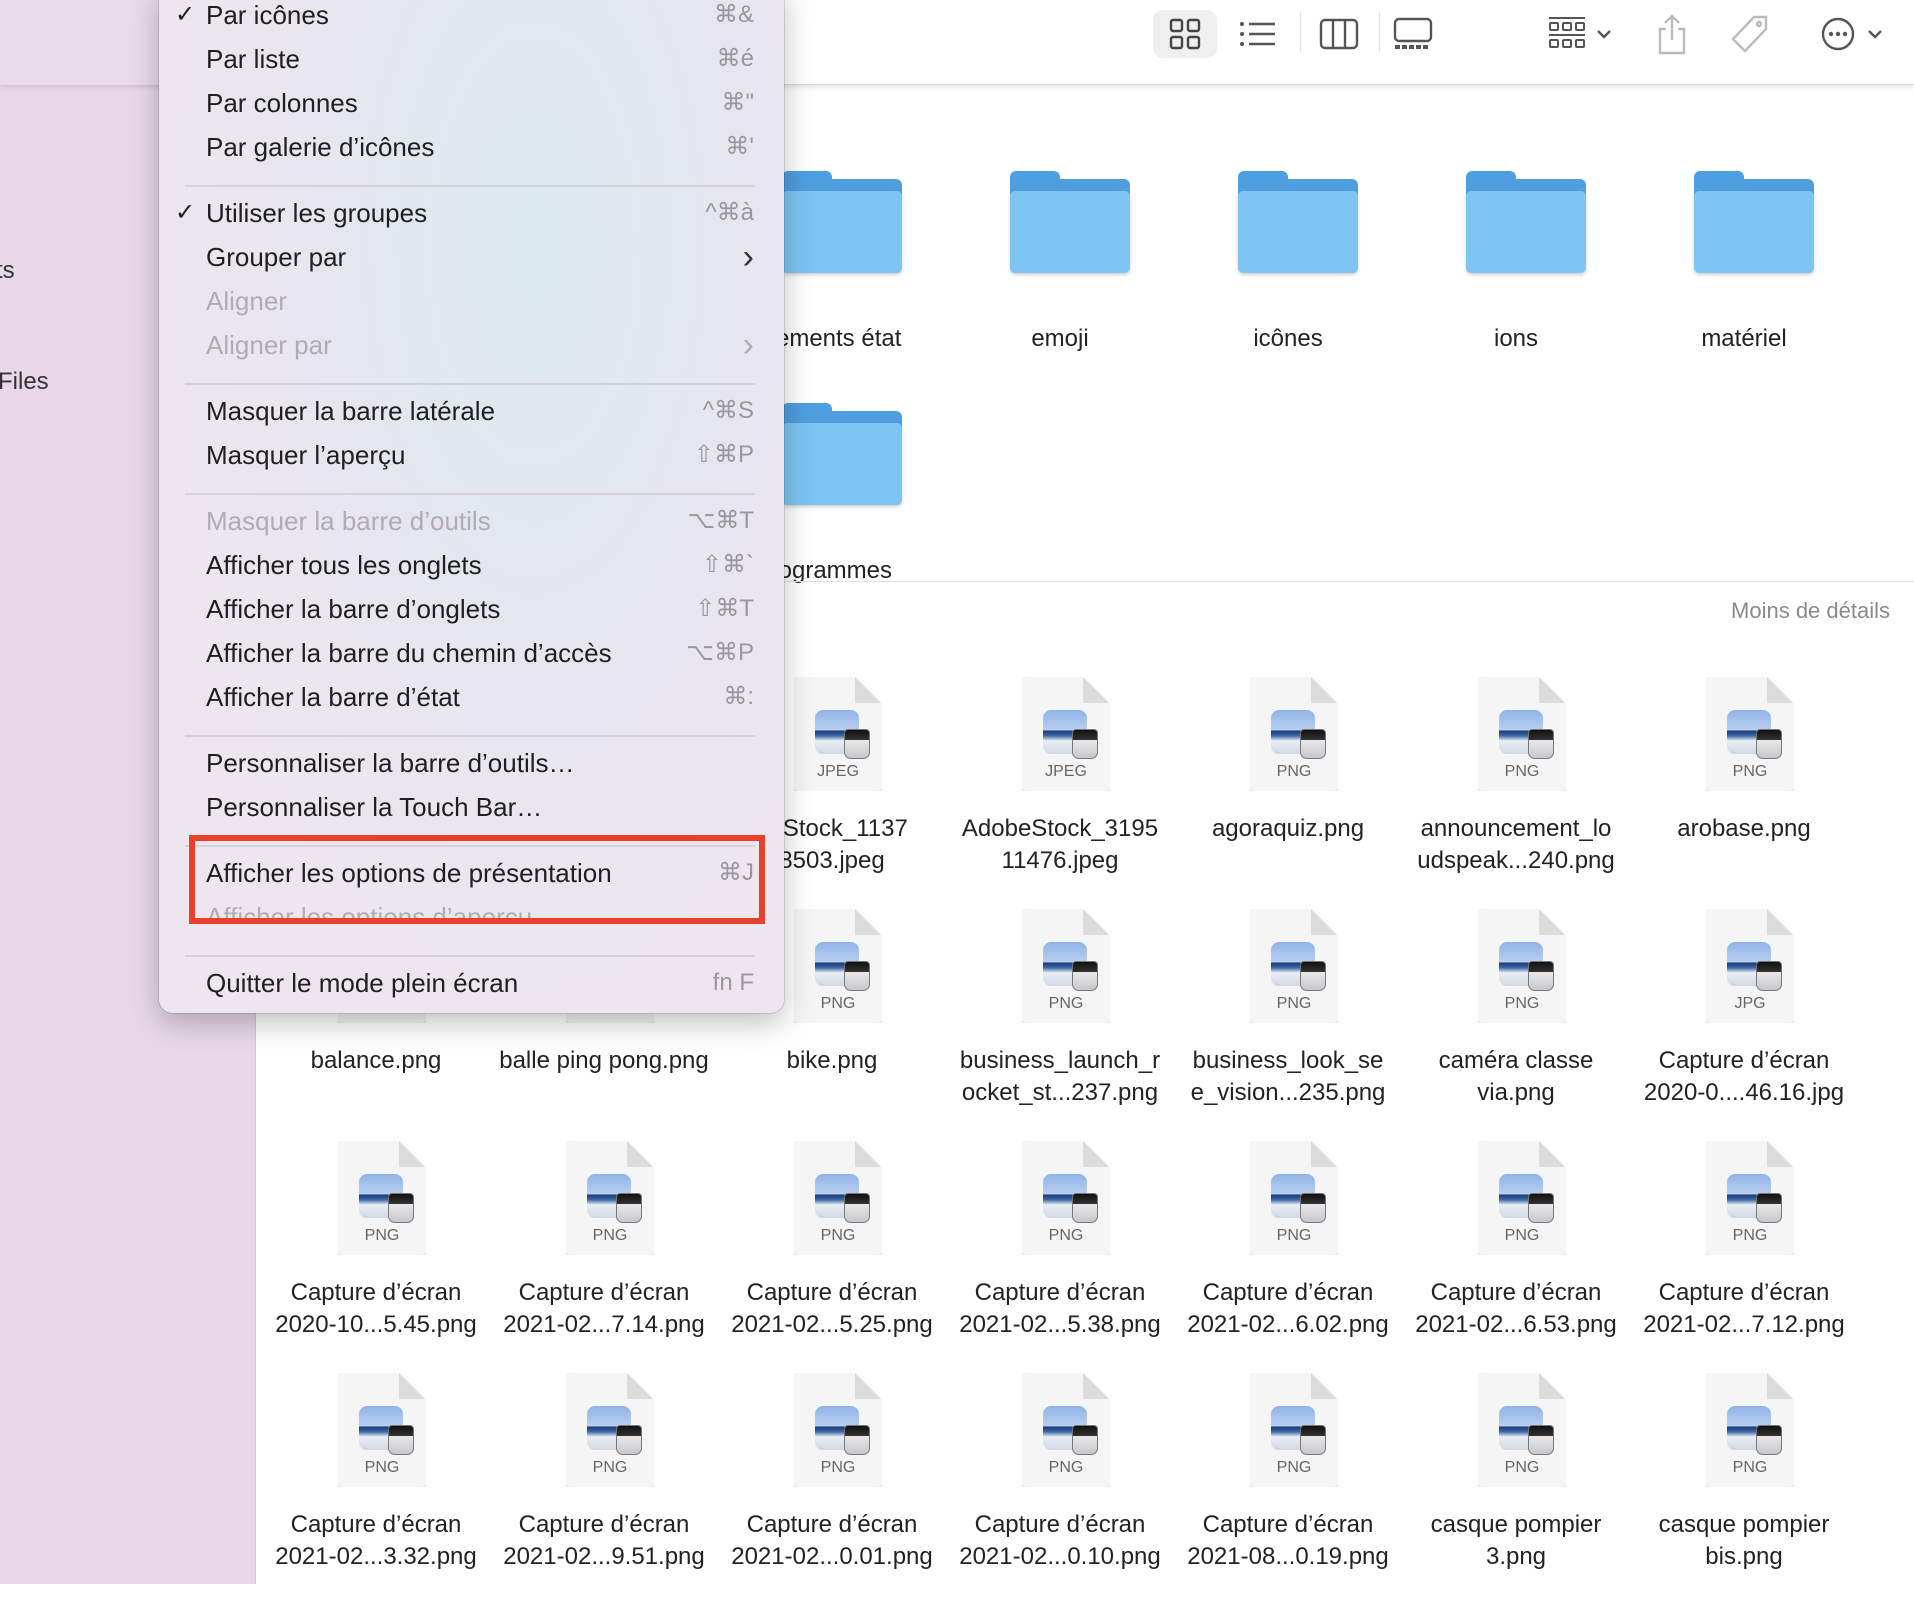 This screenshot has height=1605, width=1914. What do you see at coordinates (253, 59) in the screenshot?
I see `menu-item-label: Par liste` at bounding box center [253, 59].